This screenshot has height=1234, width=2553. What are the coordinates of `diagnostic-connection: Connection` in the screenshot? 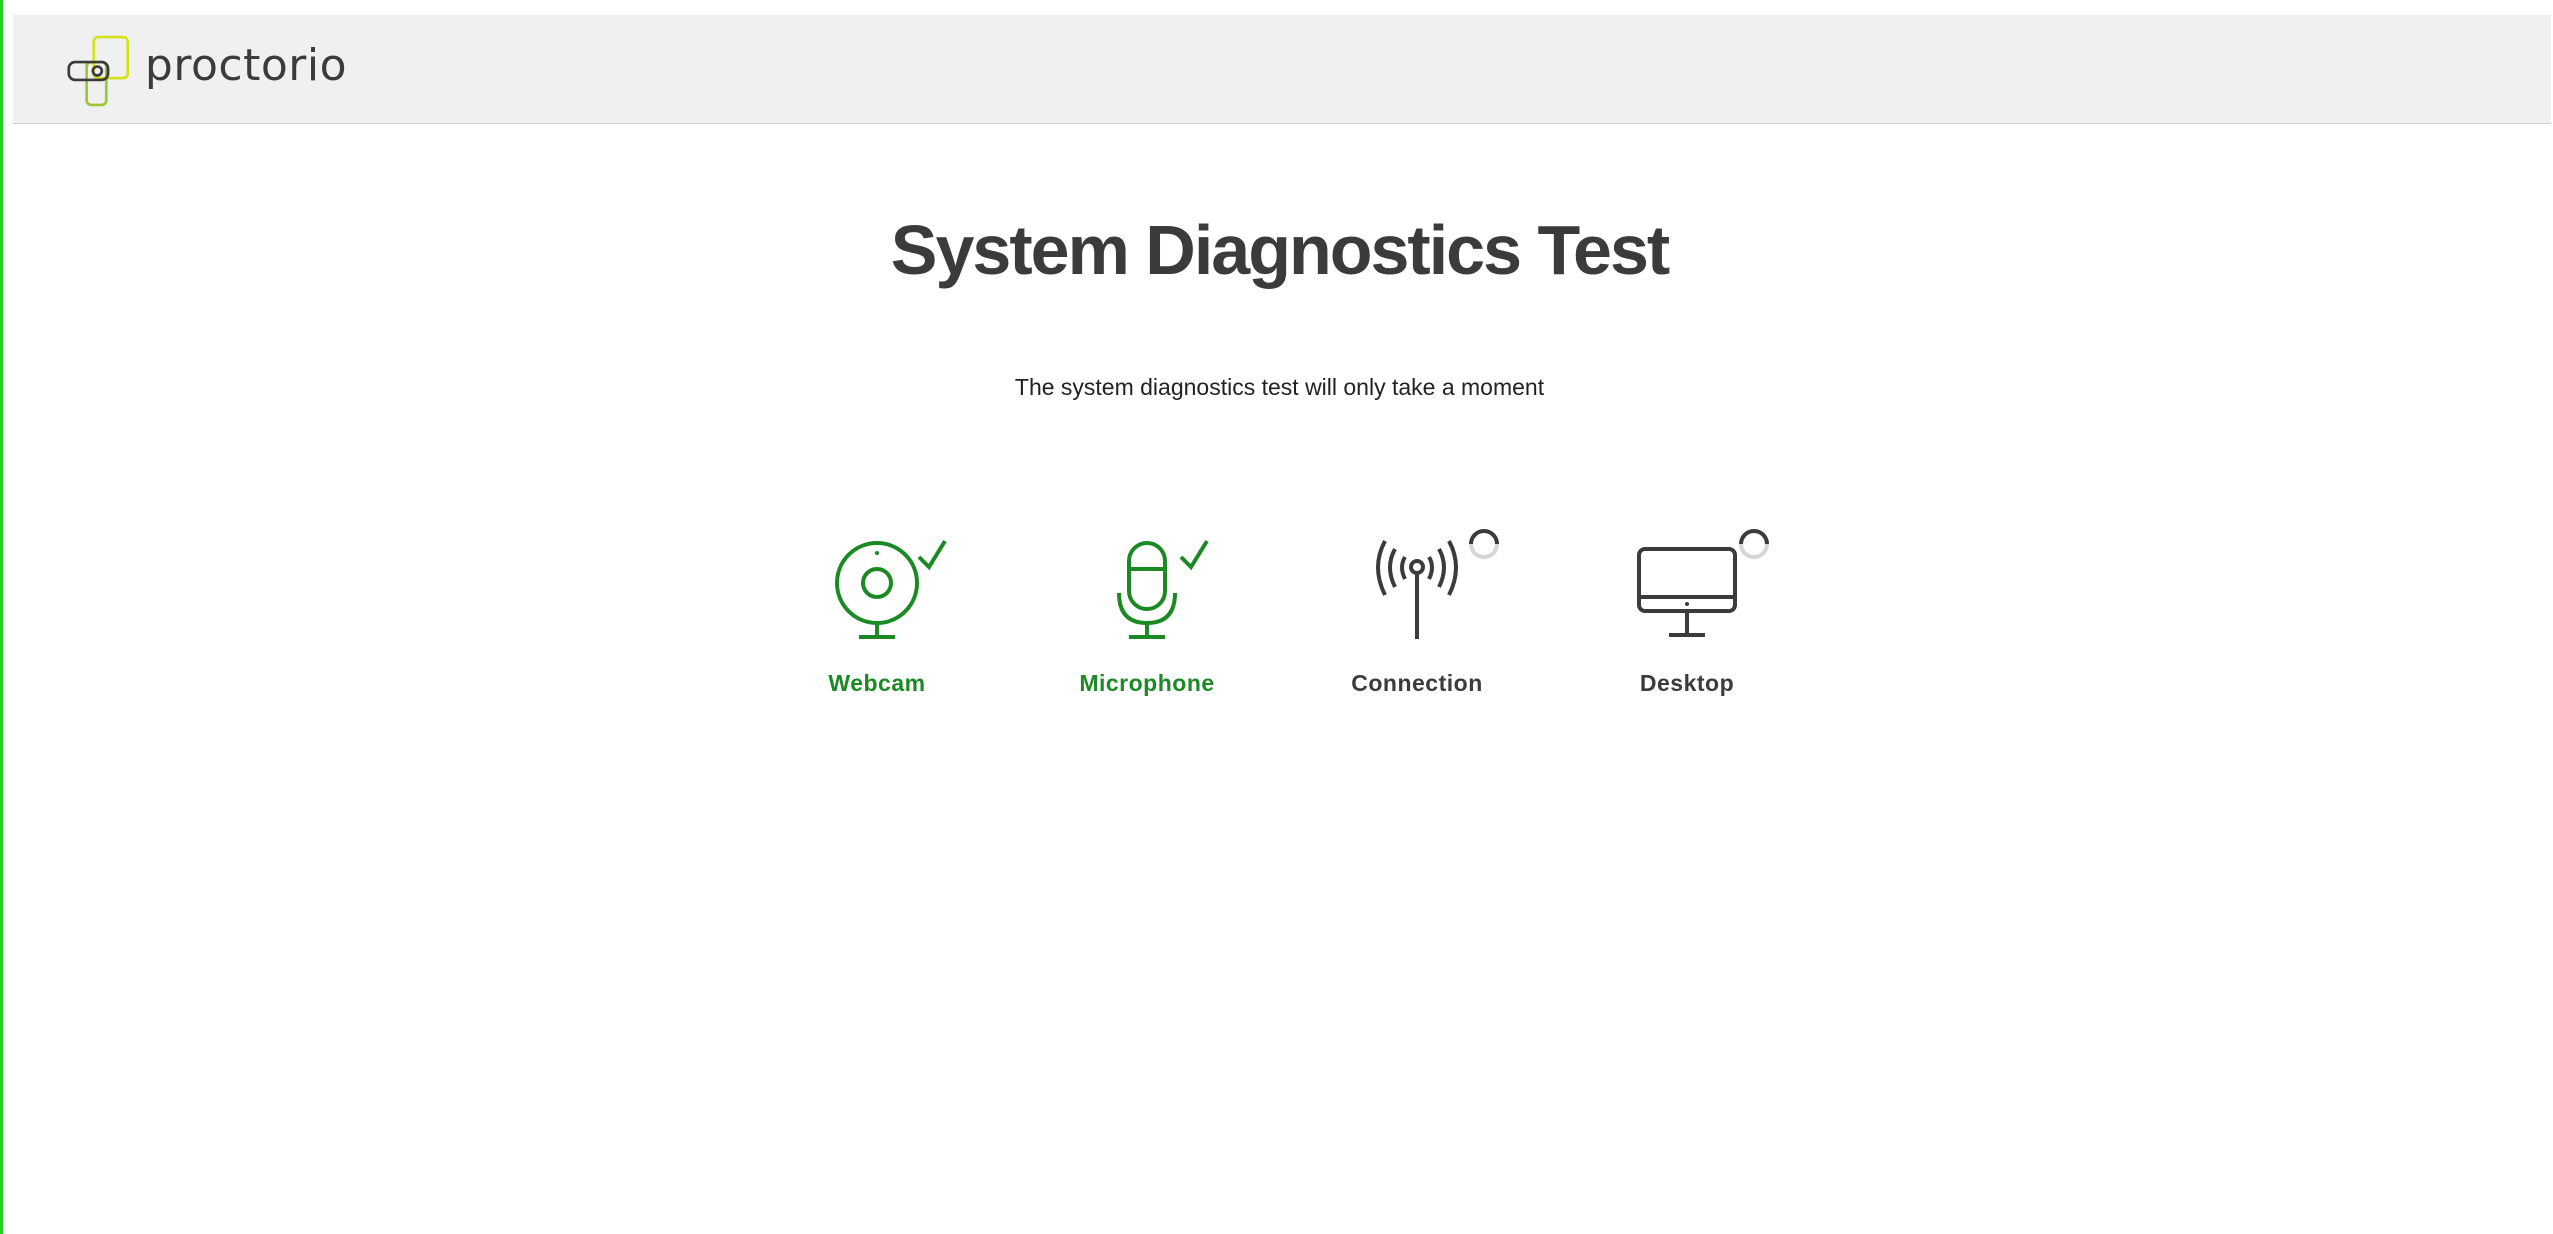 It's located at (1417, 611).